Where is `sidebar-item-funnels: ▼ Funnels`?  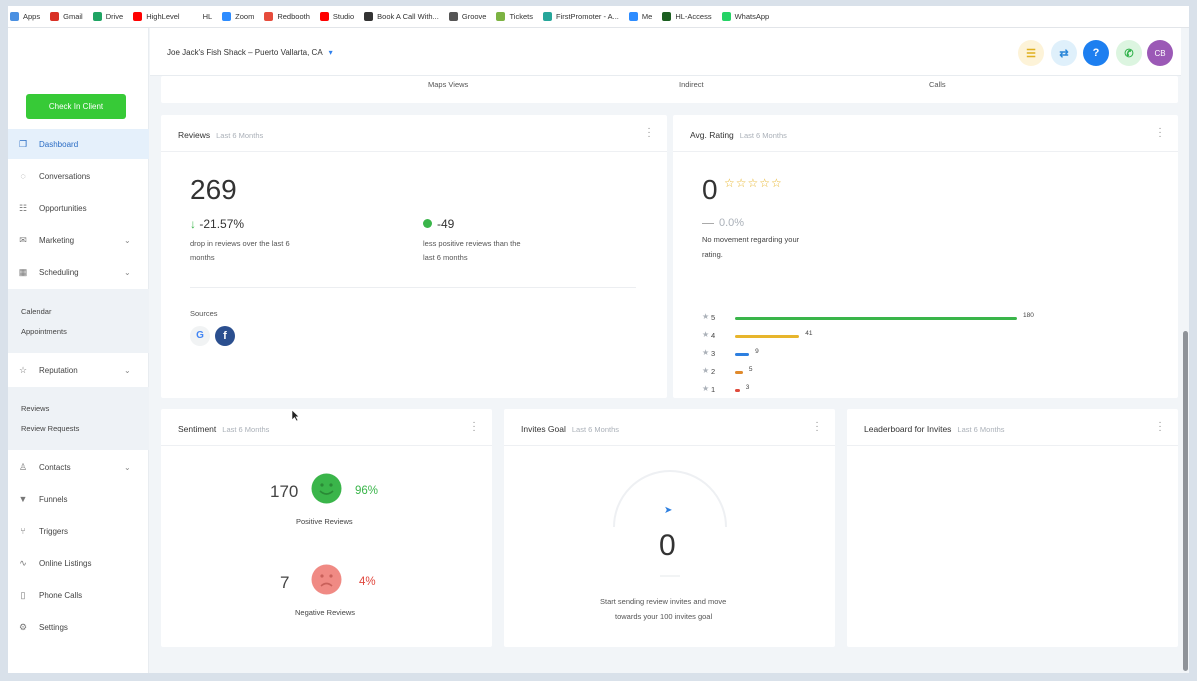 sidebar-item-funnels: ▼ Funnels is located at coordinates (78, 499).